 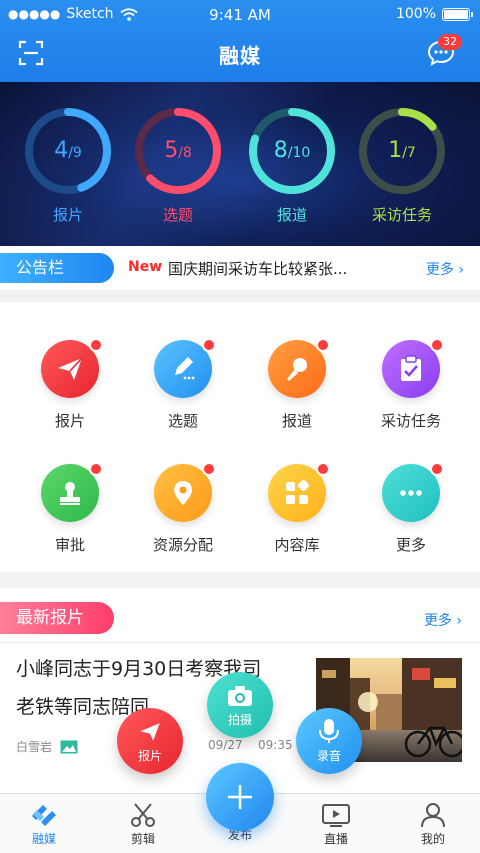 What do you see at coordinates (145, 267) in the screenshot?
I see `new-badge: New` at bounding box center [145, 267].